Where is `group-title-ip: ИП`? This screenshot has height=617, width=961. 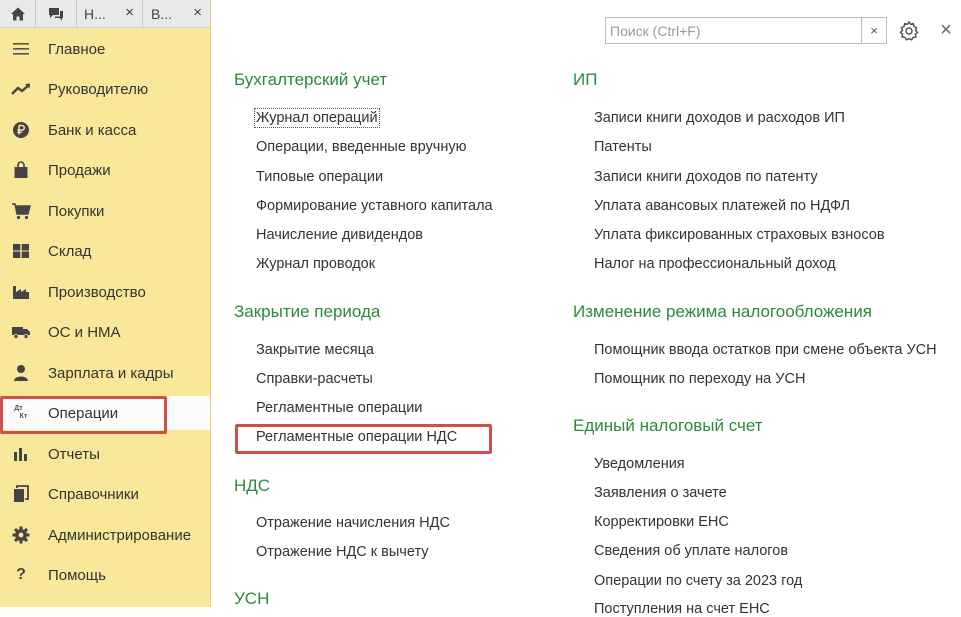 group-title-ip: ИП is located at coordinates (585, 79).